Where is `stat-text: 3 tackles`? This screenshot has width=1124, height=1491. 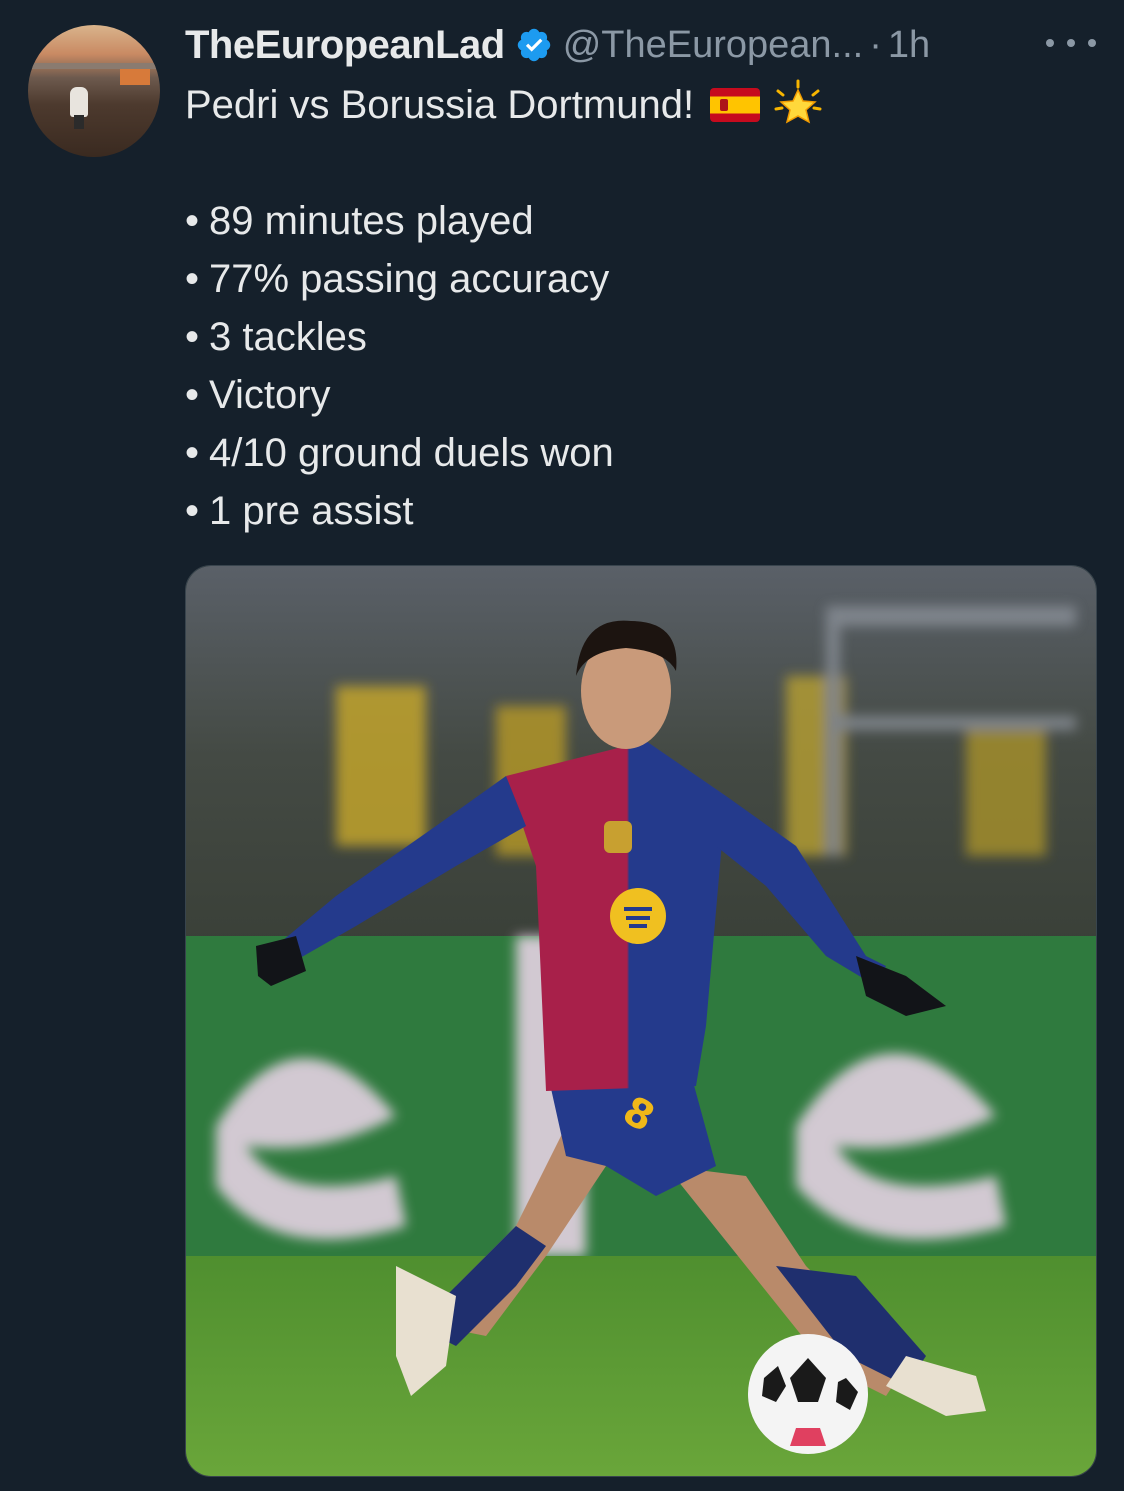 stat-text: 3 tackles is located at coordinates (288, 337).